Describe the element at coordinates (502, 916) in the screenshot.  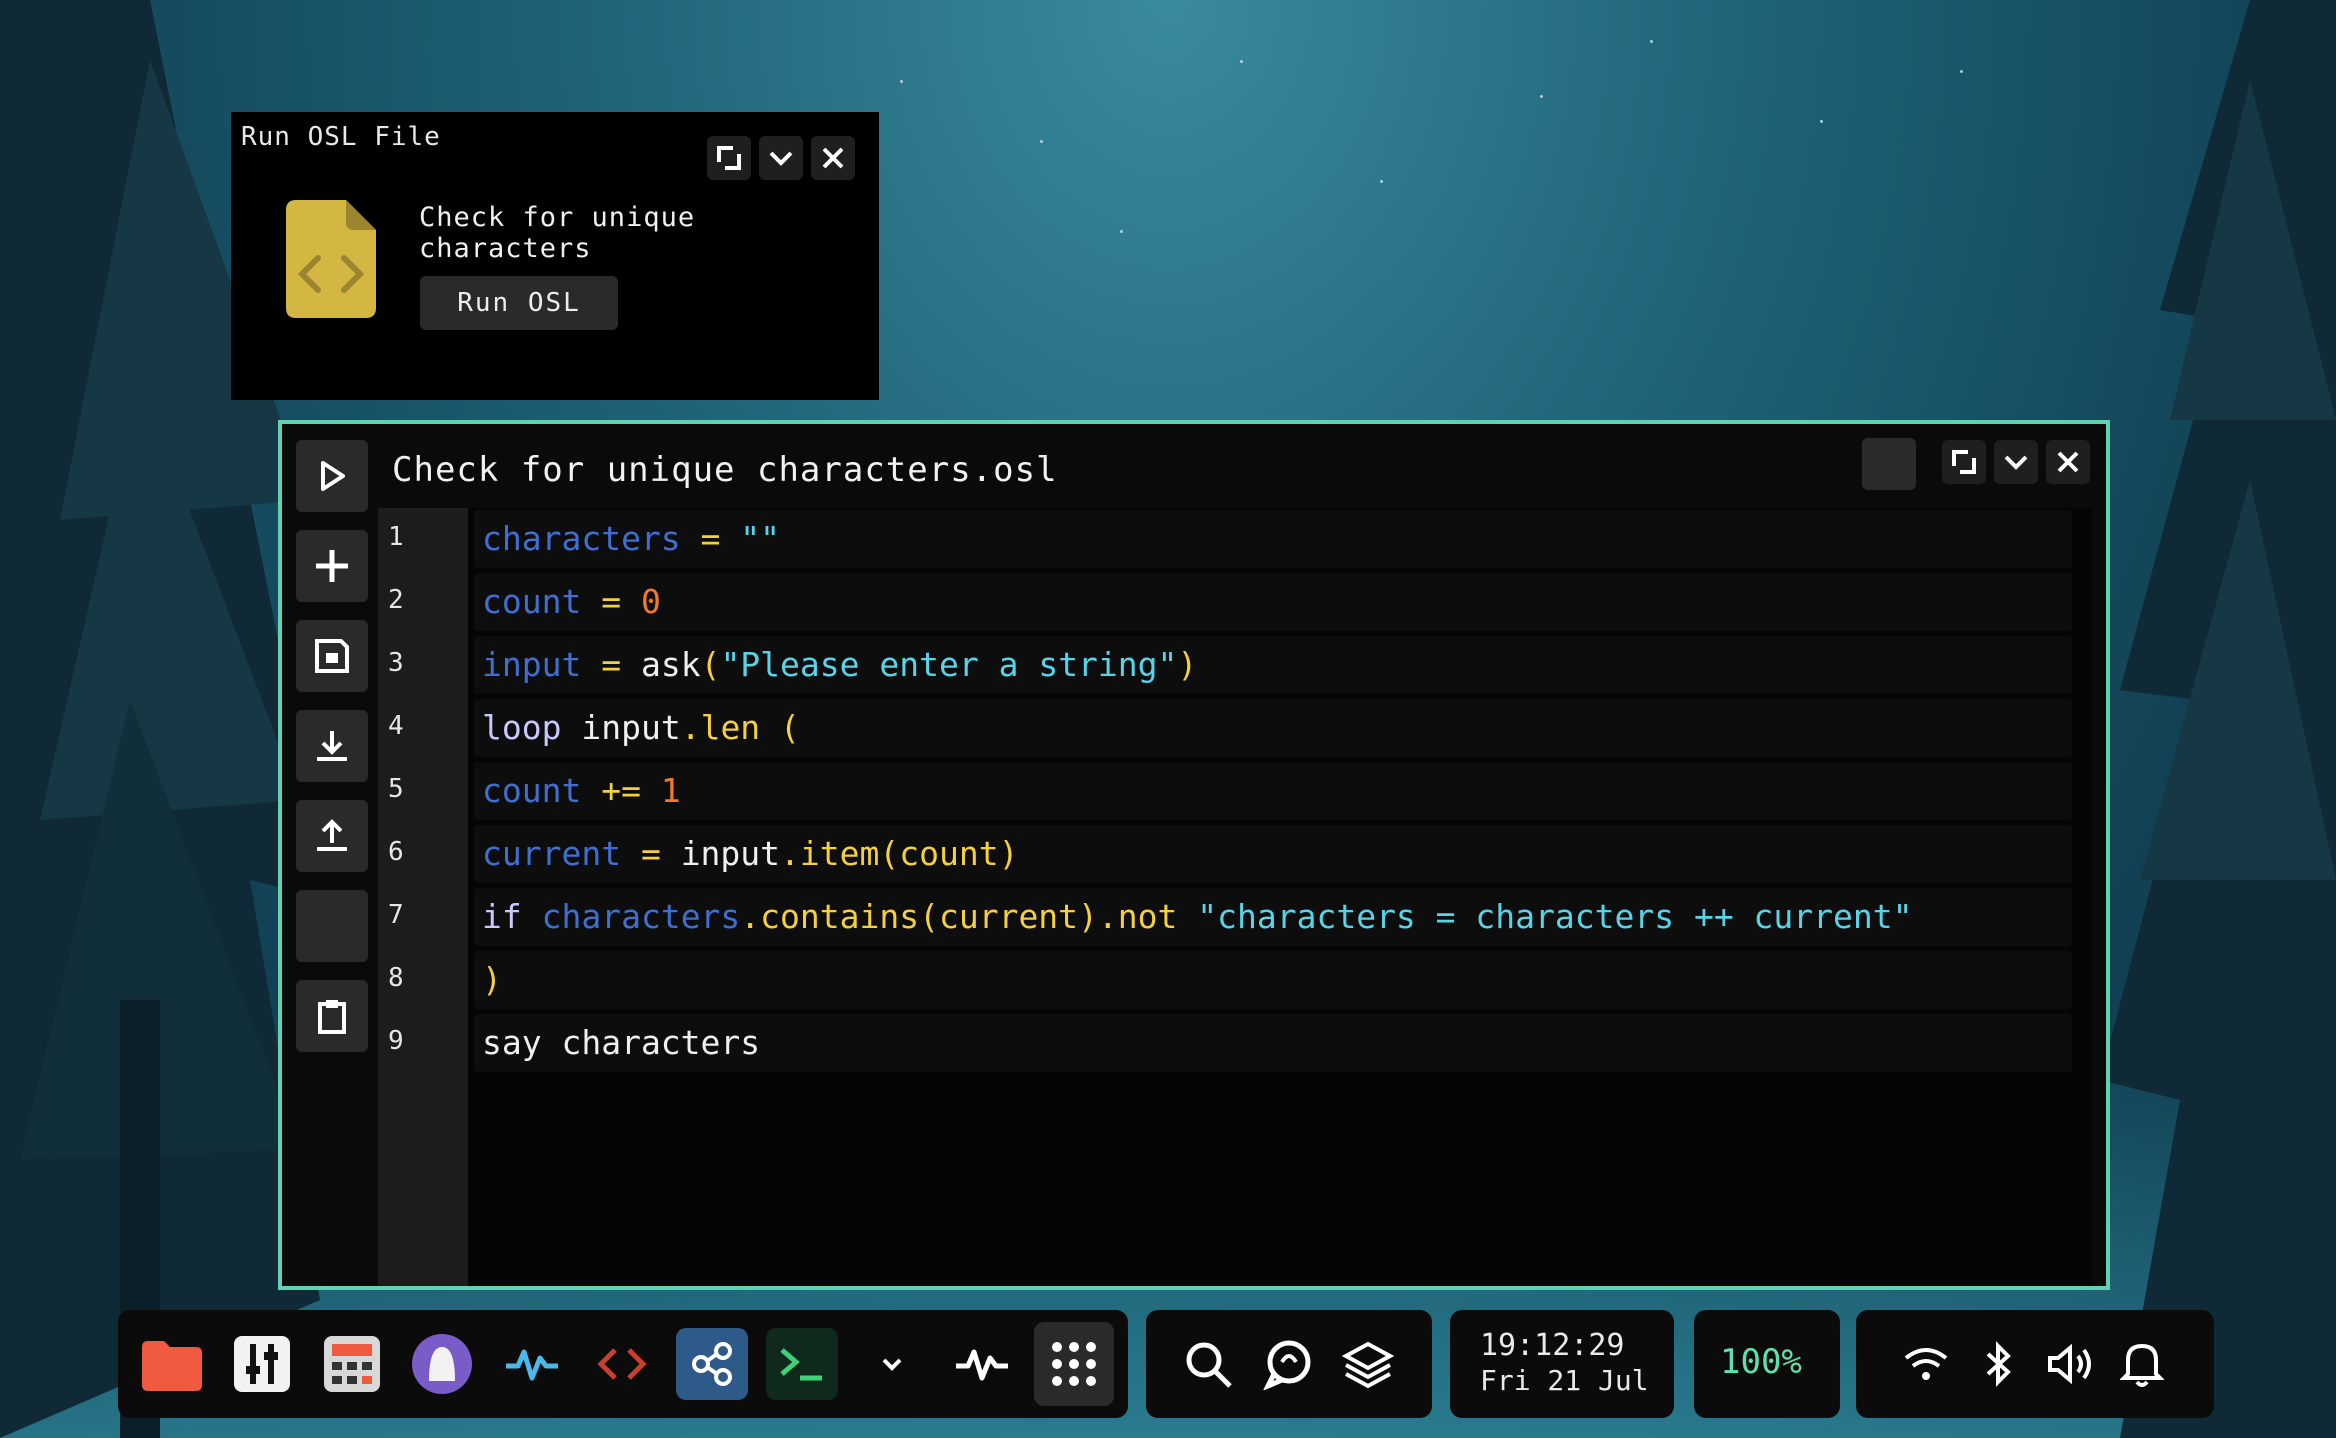
I see `code-token: if` at that location.